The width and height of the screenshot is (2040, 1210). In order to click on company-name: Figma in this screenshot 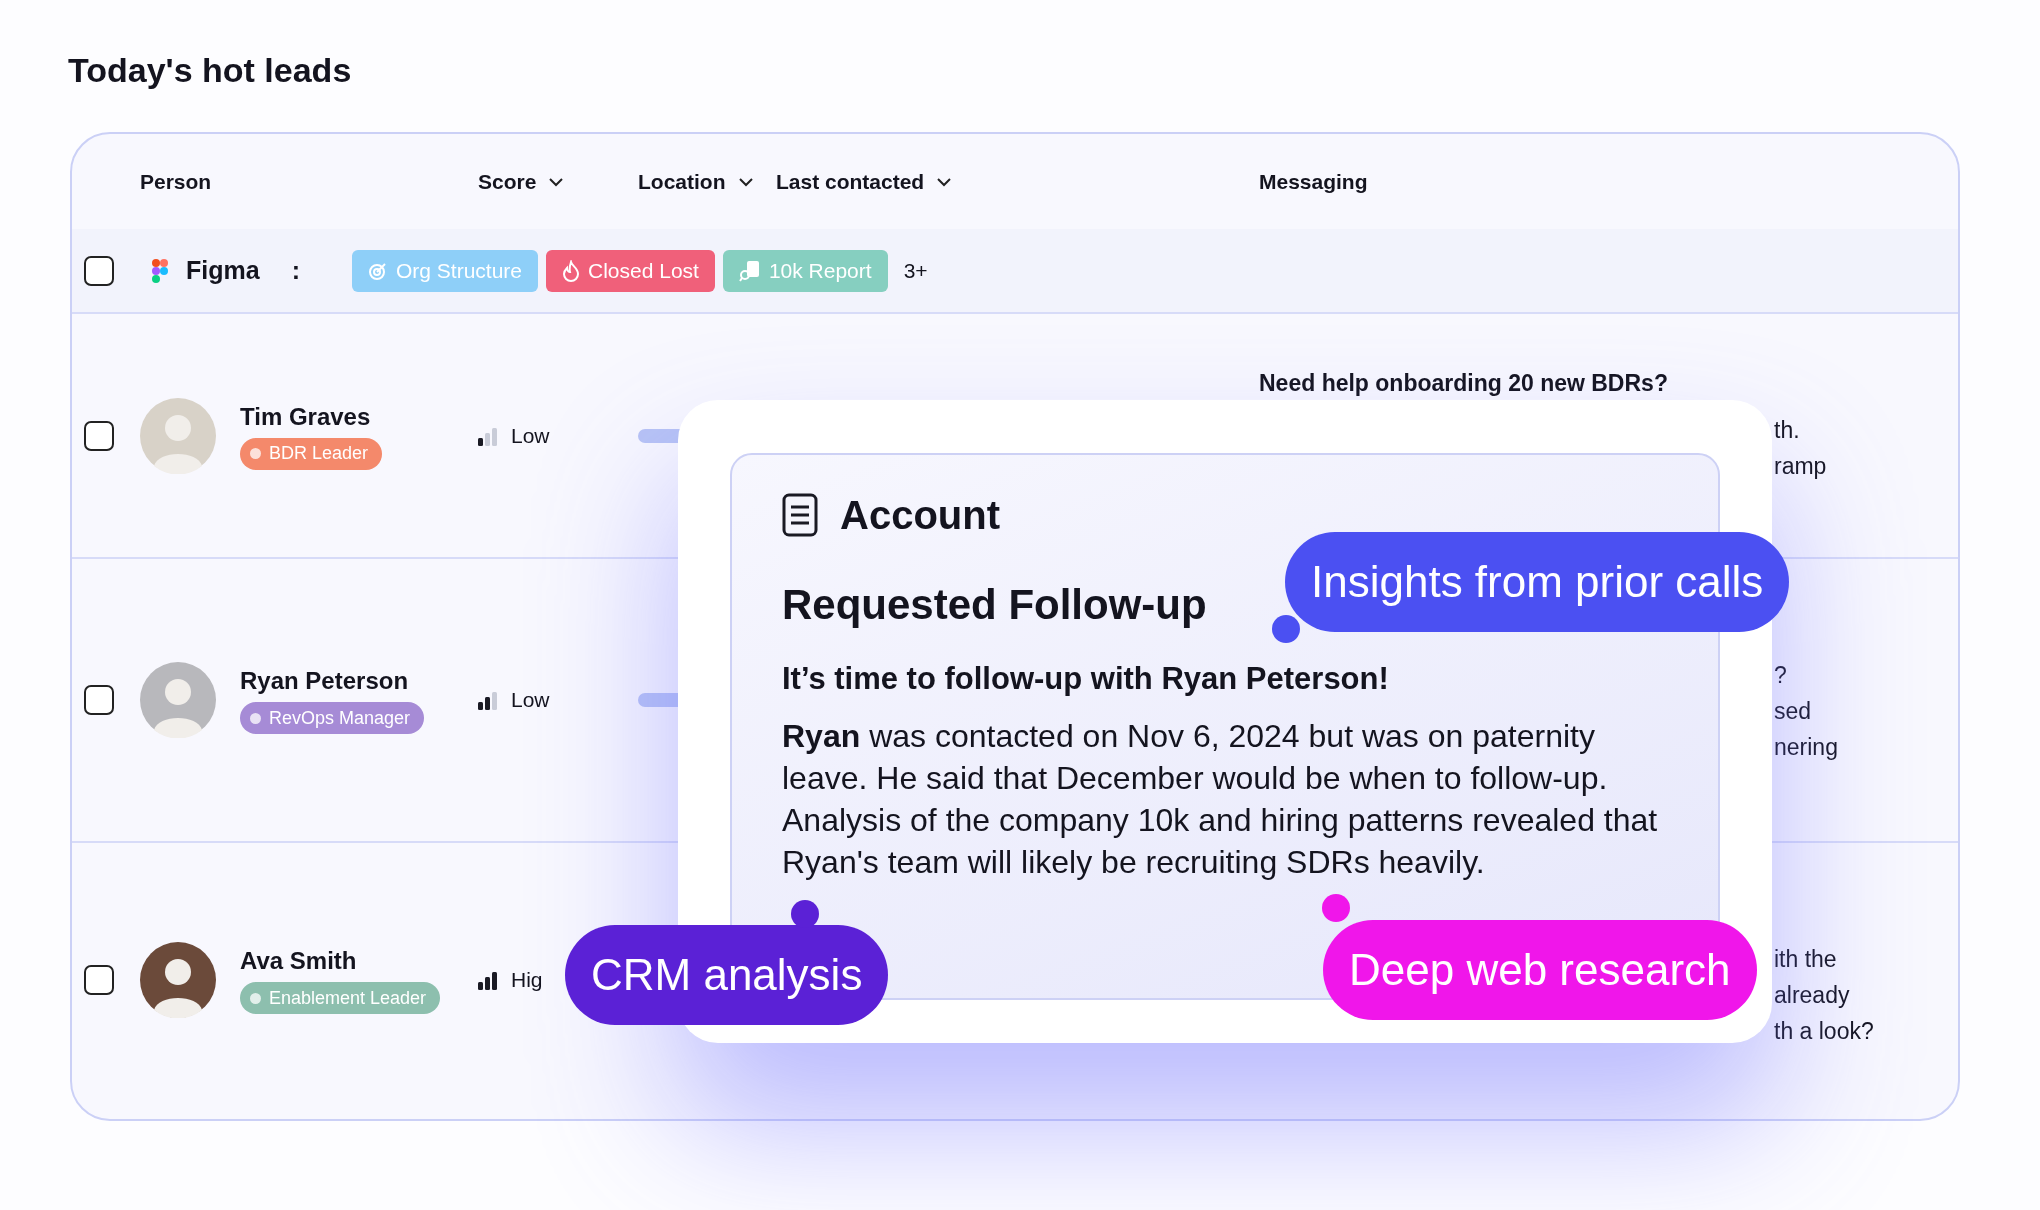, I will do `click(223, 270)`.